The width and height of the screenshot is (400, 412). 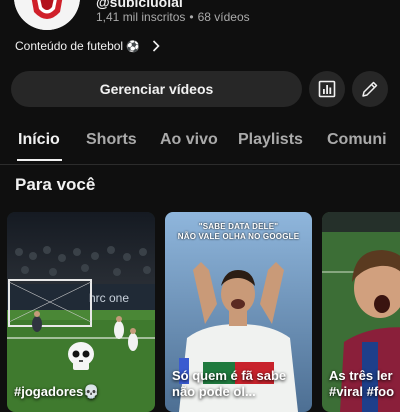 I want to click on tab-playlists: Playlists, so click(x=270, y=140).